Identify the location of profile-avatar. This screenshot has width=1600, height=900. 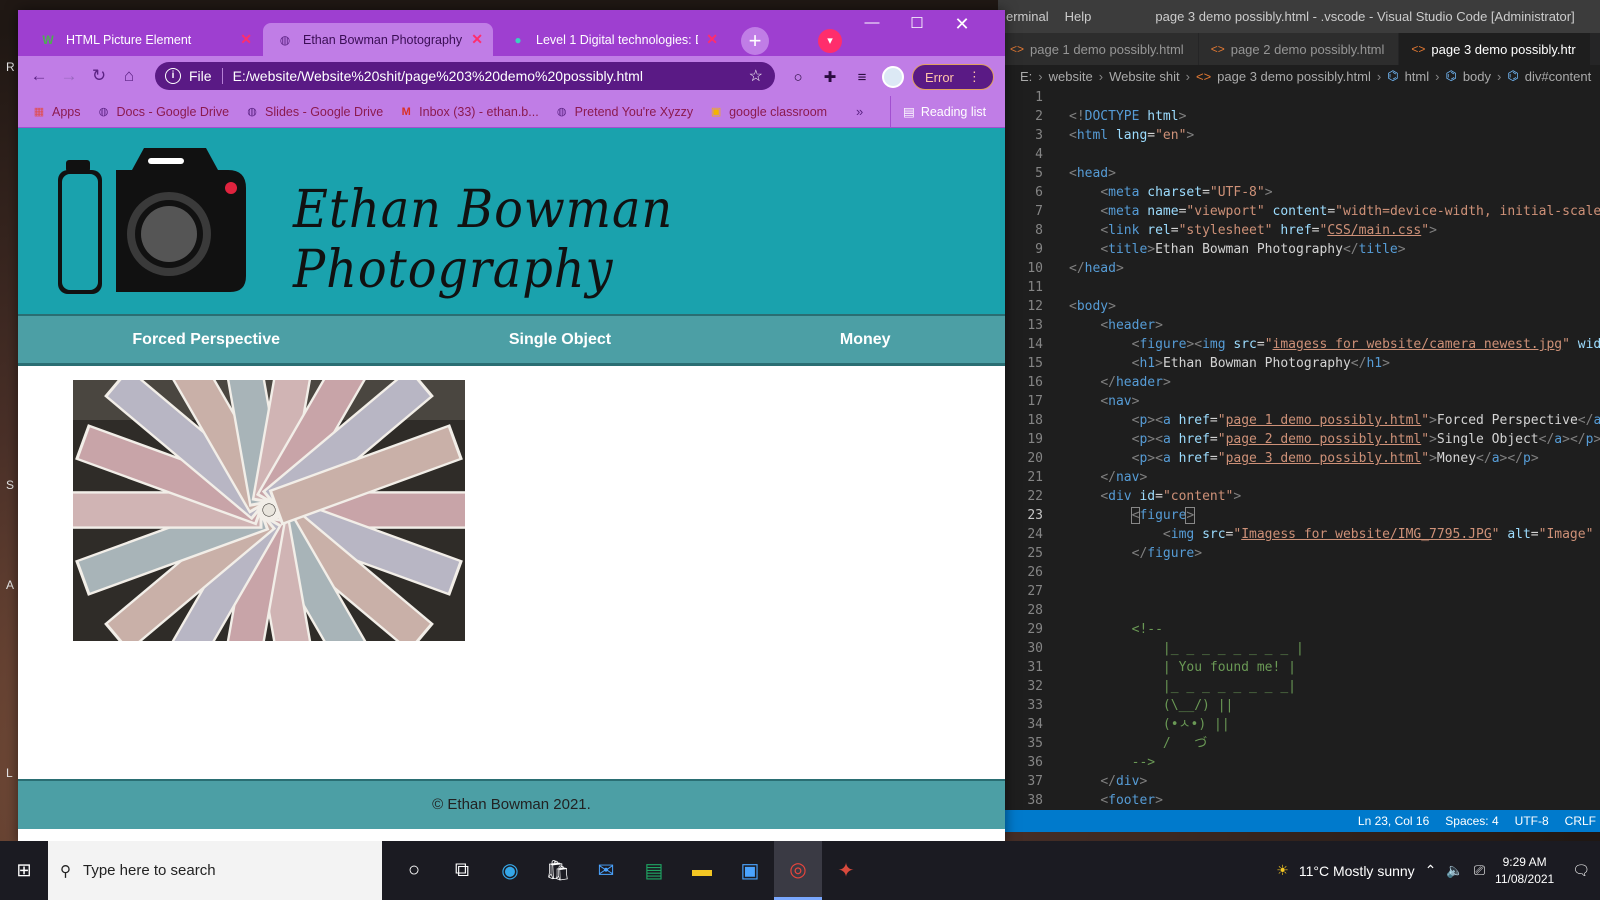
(893, 77).